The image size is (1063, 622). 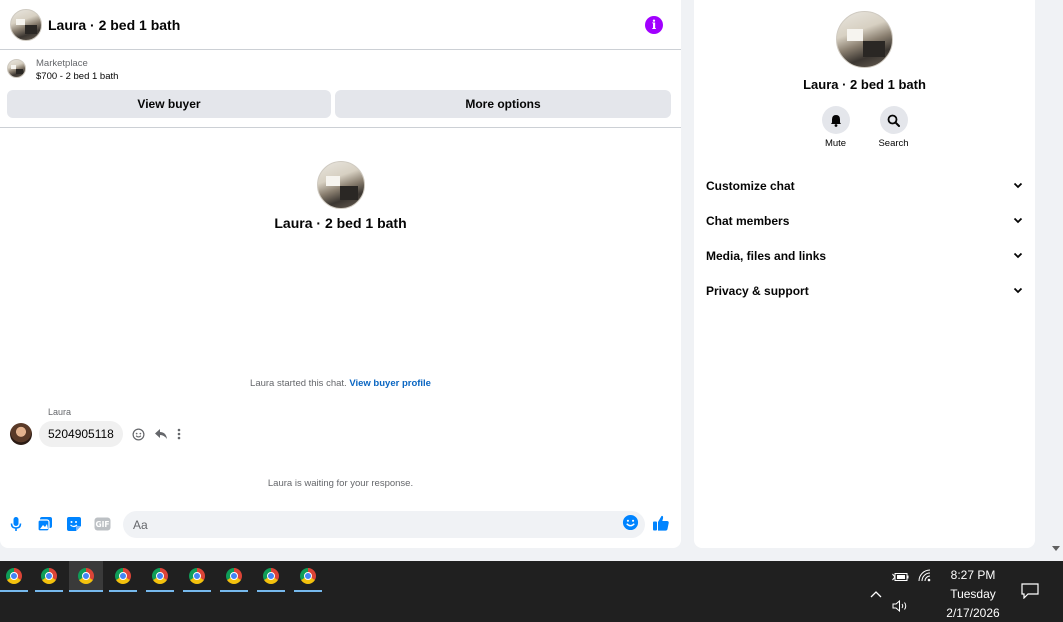 I want to click on thumbs-up-icon, so click(x=661, y=525).